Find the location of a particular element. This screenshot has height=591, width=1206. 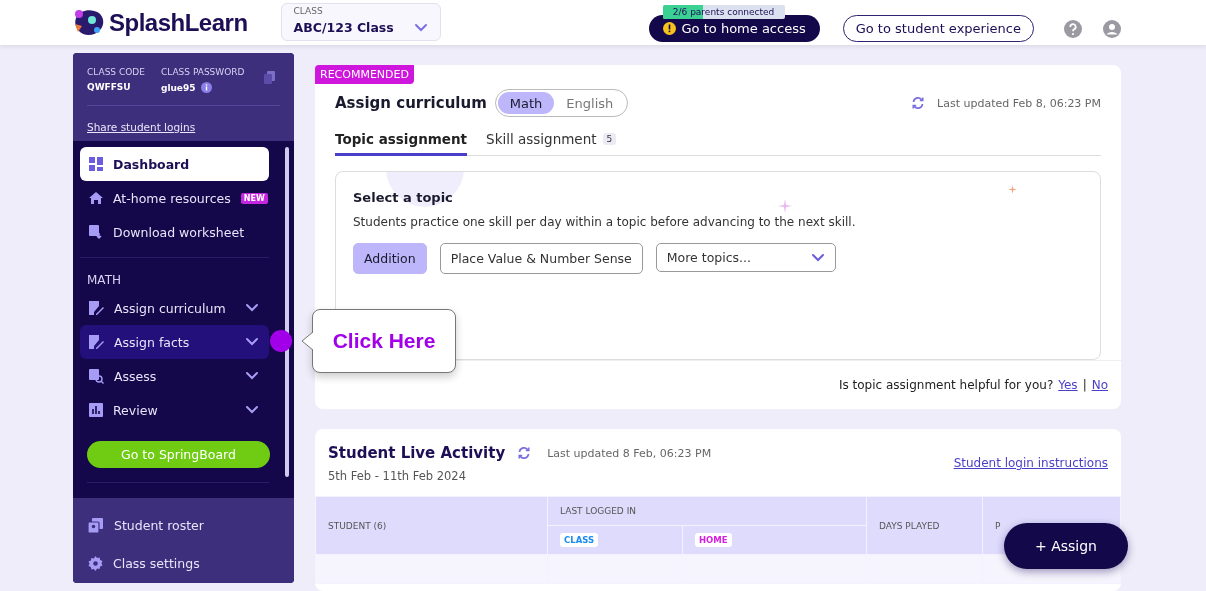

subject-option: English is located at coordinates (590, 103).